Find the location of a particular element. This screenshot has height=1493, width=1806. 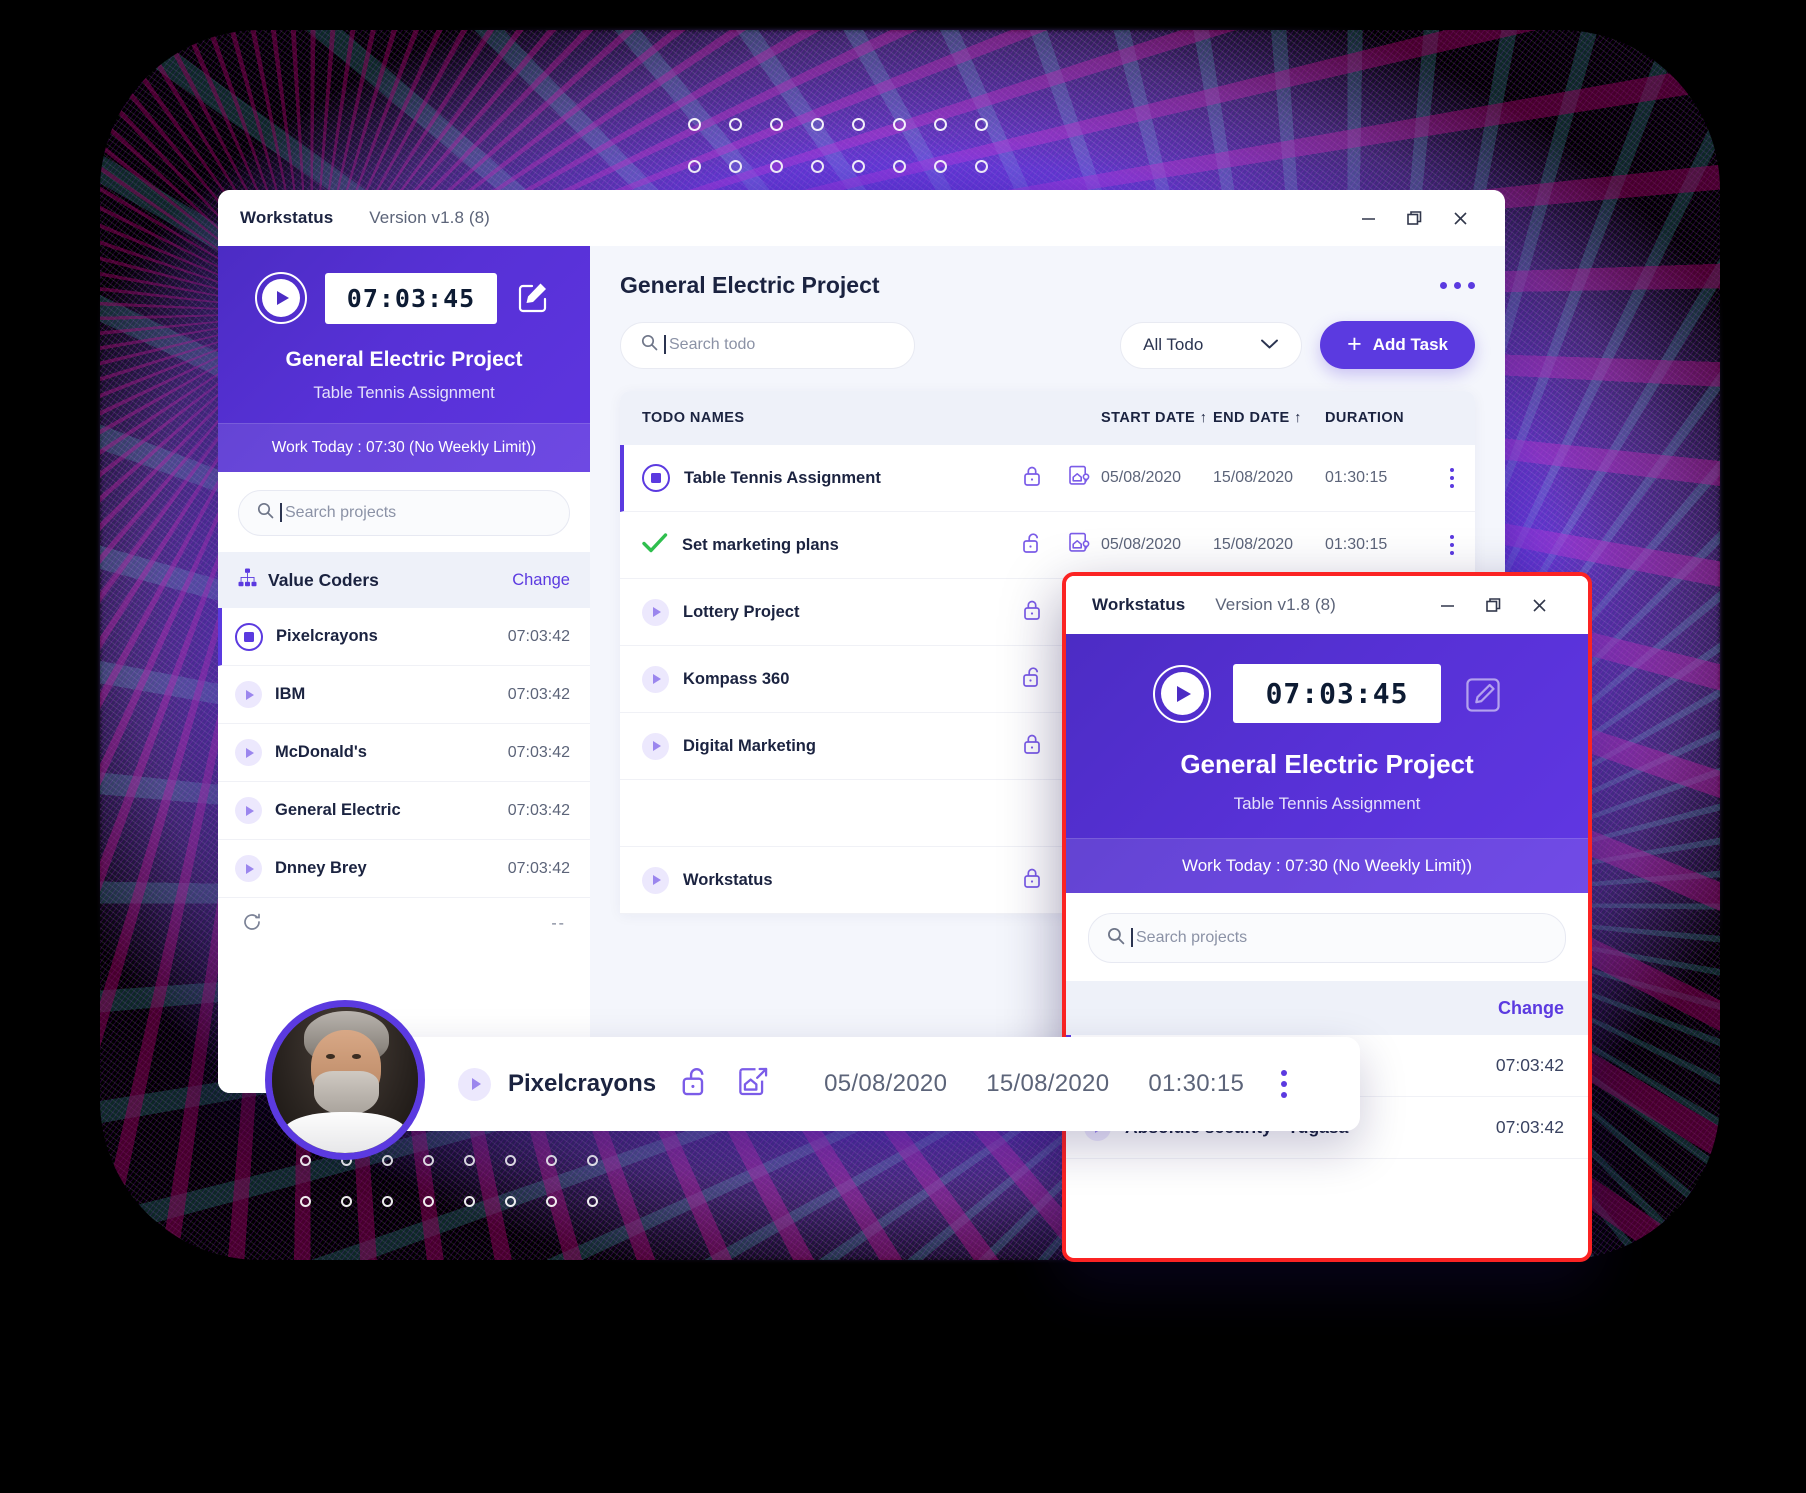

sidebar-project-row: Pixelcrayons 07:03:42 is located at coordinates (404, 637).